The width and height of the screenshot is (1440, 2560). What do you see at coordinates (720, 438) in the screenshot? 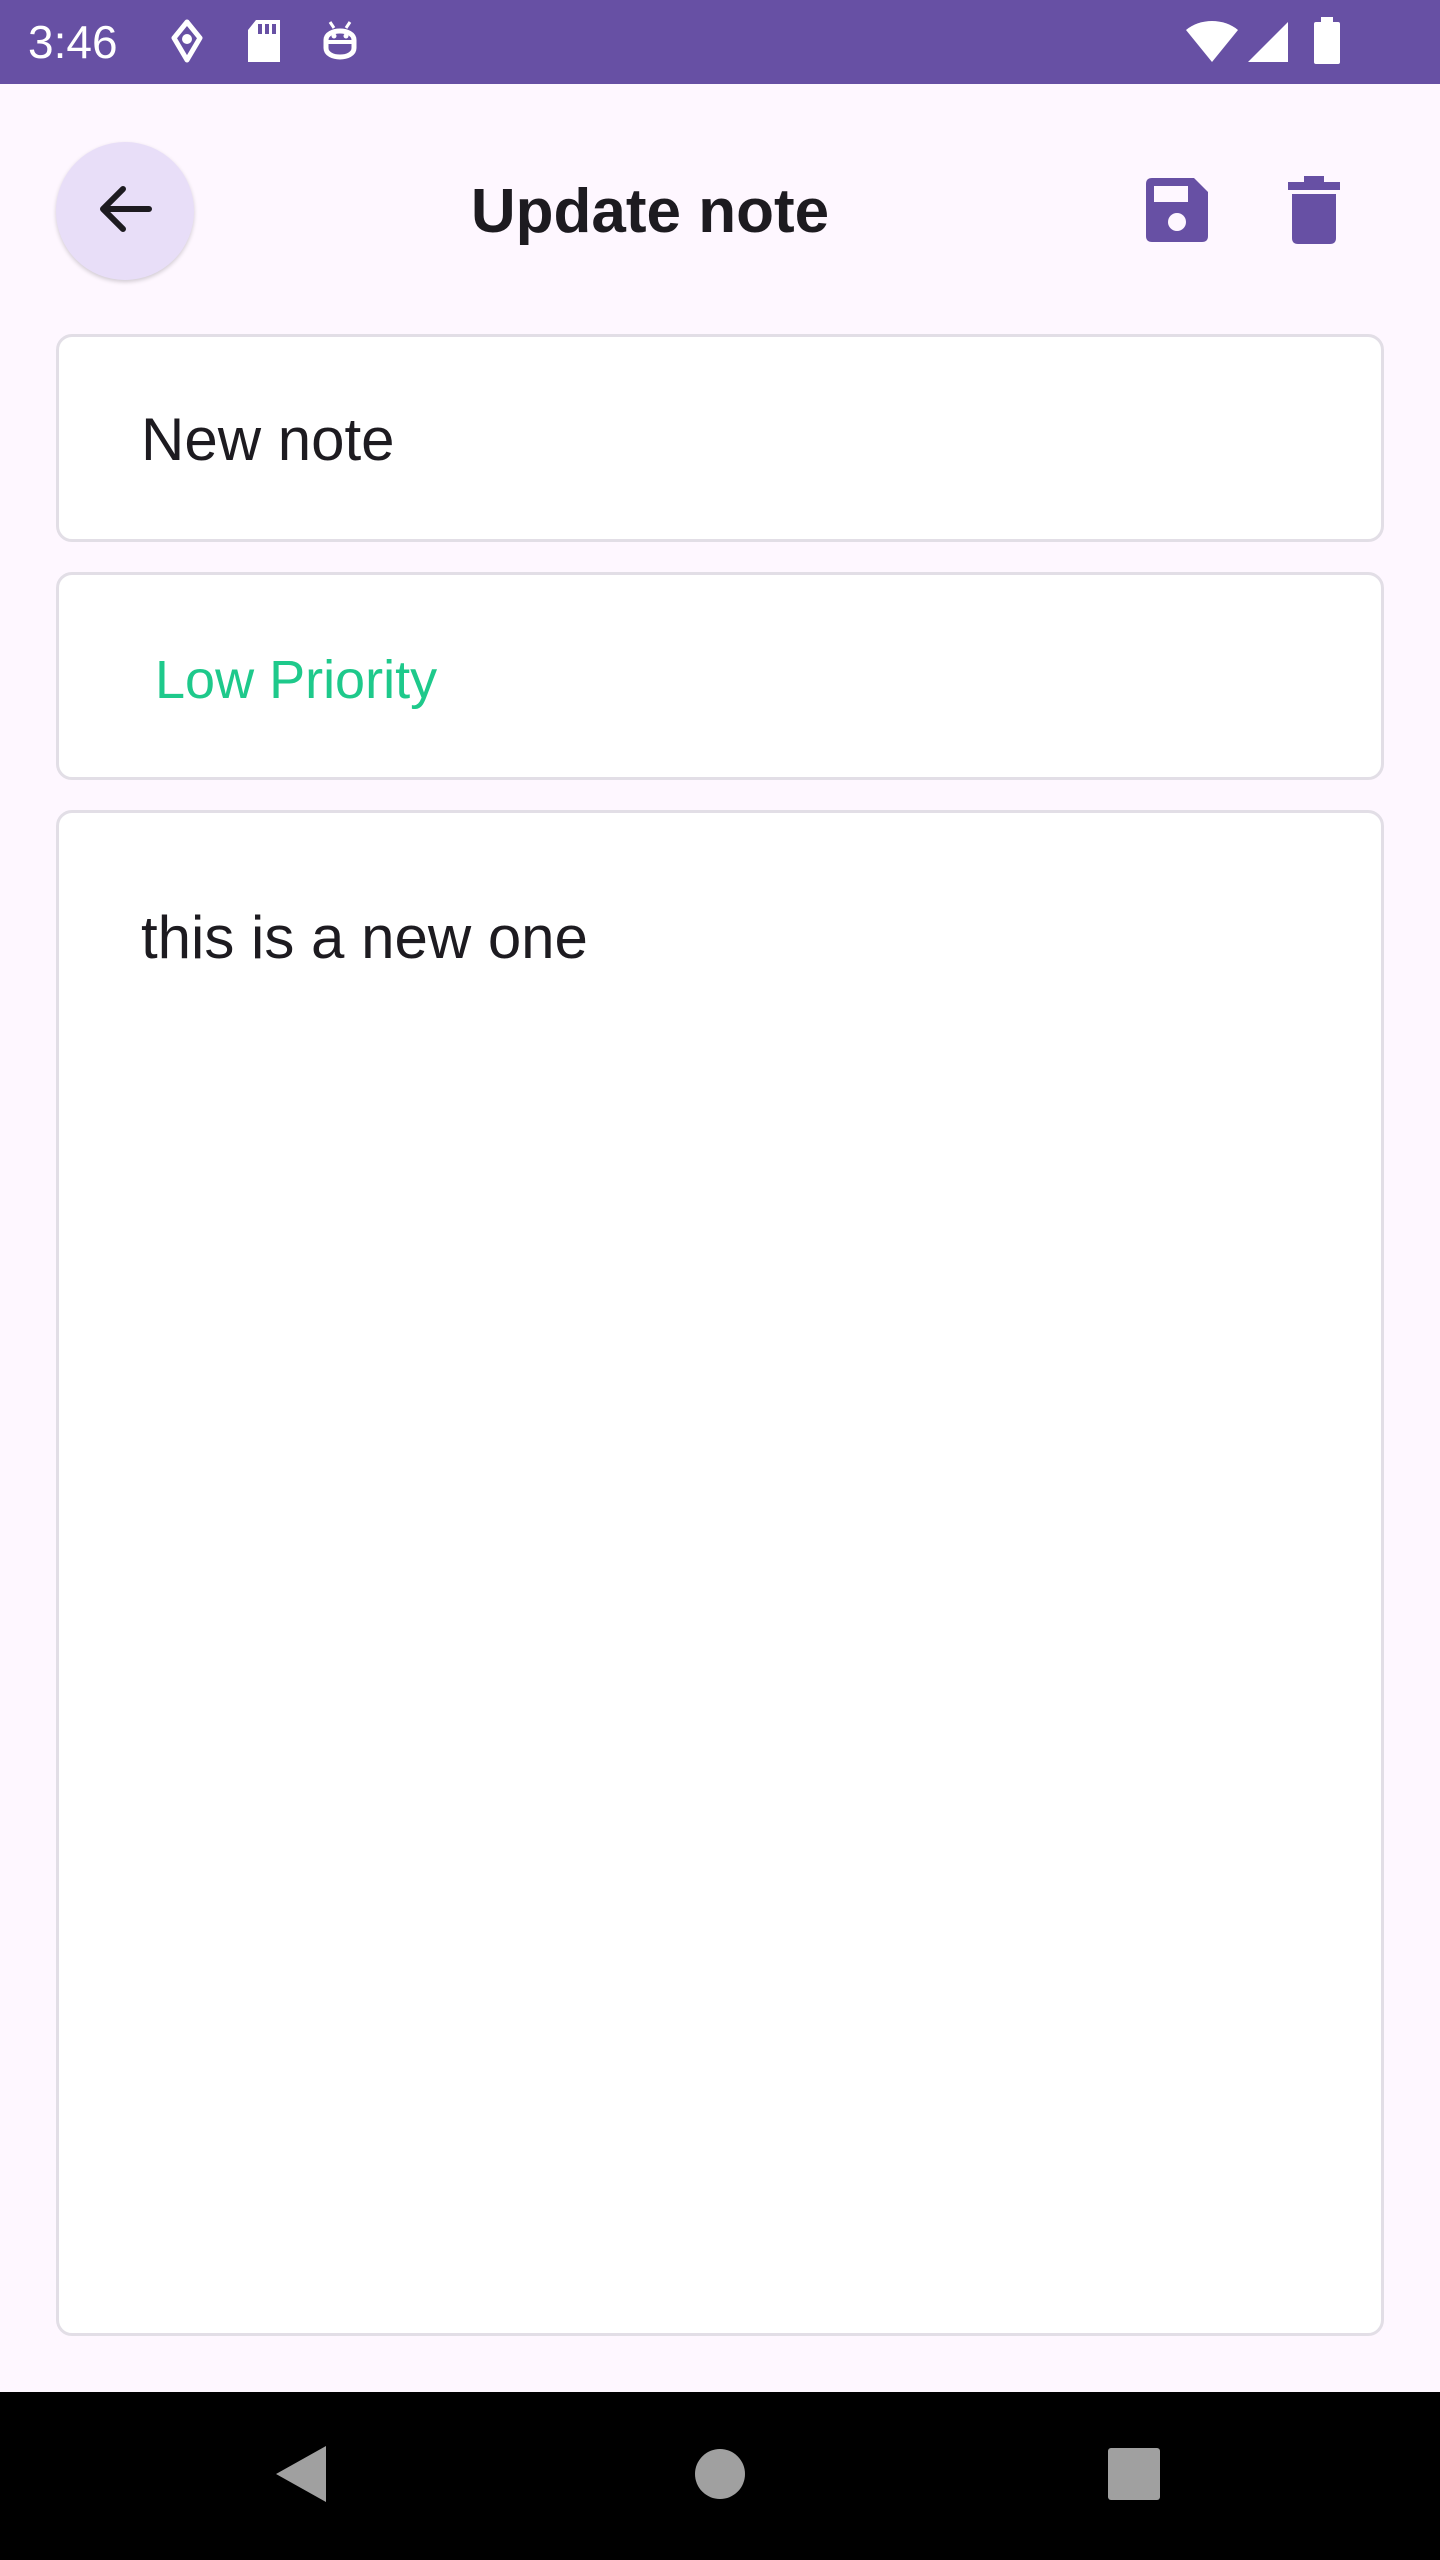
I see `note-title-field: New note` at bounding box center [720, 438].